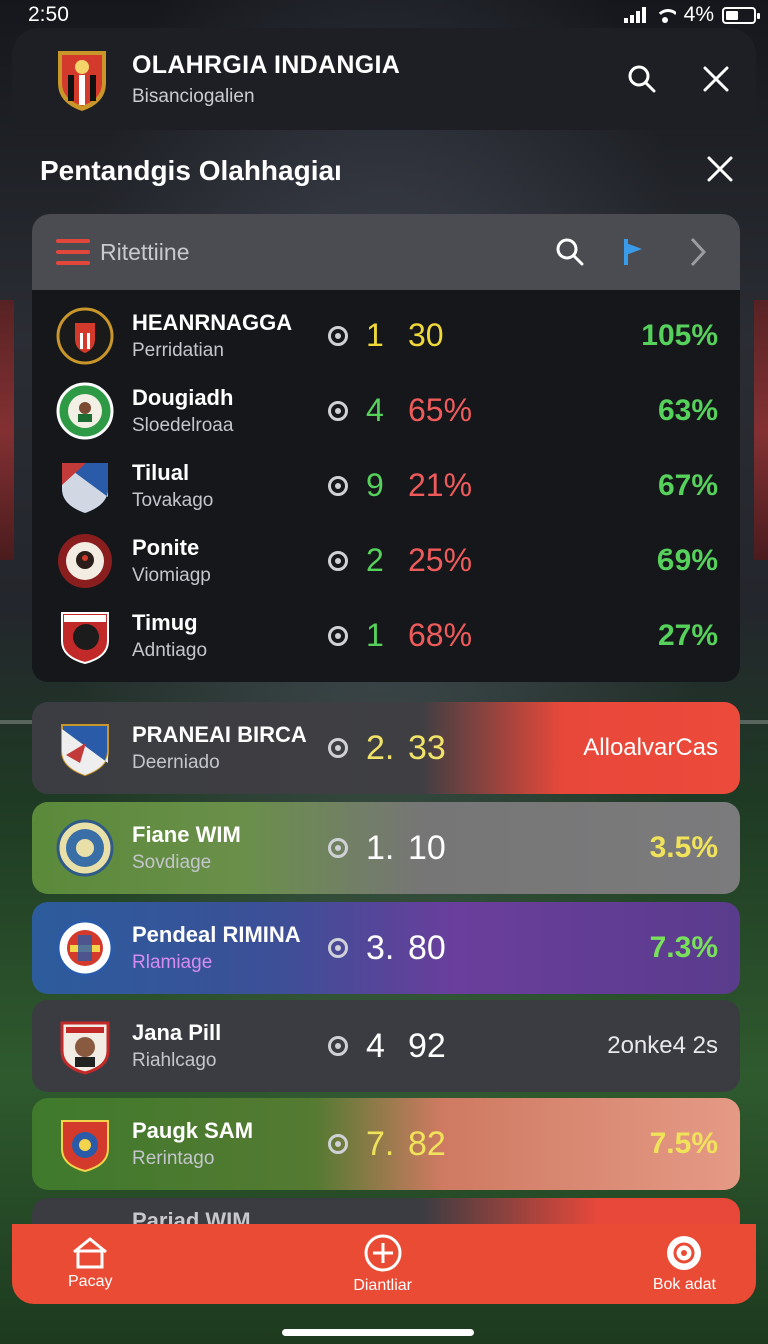 The width and height of the screenshot is (768, 1344). I want to click on stat-secondary: 25%, so click(440, 560).